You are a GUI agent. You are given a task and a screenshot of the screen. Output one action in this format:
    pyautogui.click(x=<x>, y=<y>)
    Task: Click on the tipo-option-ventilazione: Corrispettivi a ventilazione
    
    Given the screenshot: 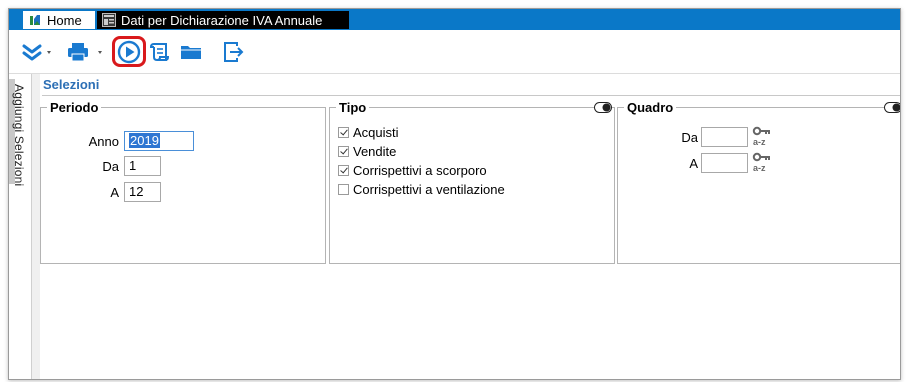 What is the action you would take?
    pyautogui.click(x=421, y=189)
    